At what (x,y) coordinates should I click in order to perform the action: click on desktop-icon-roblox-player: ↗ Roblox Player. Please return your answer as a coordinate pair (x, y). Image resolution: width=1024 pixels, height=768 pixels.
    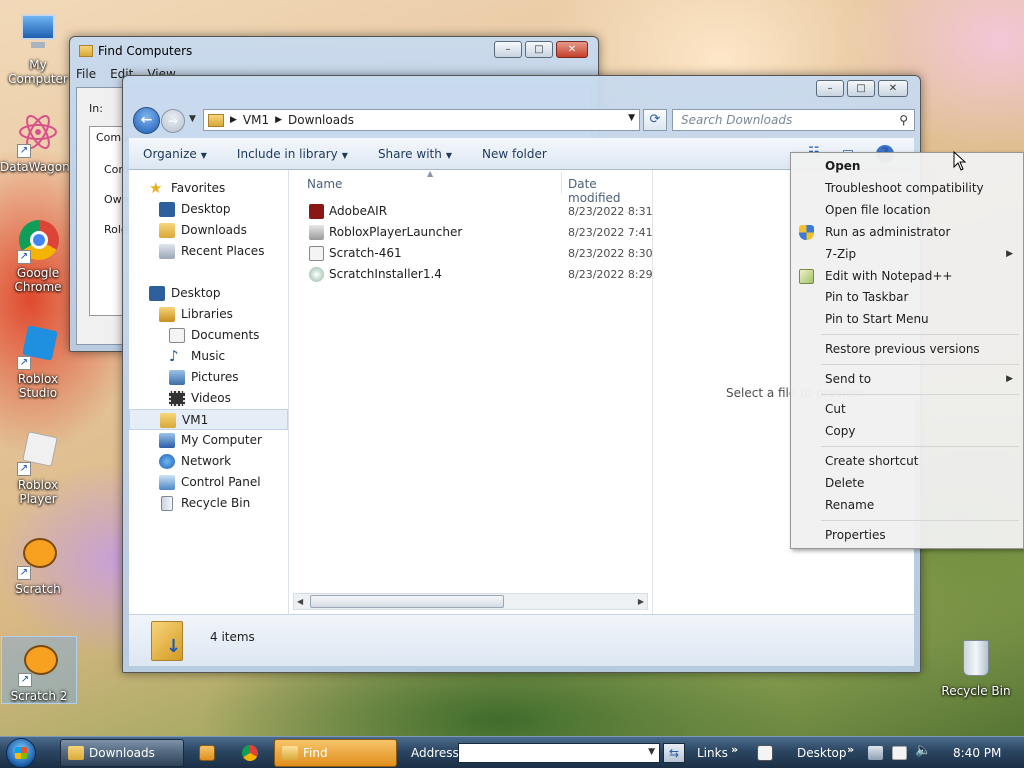
    Looking at the image, I should click on (38, 468).